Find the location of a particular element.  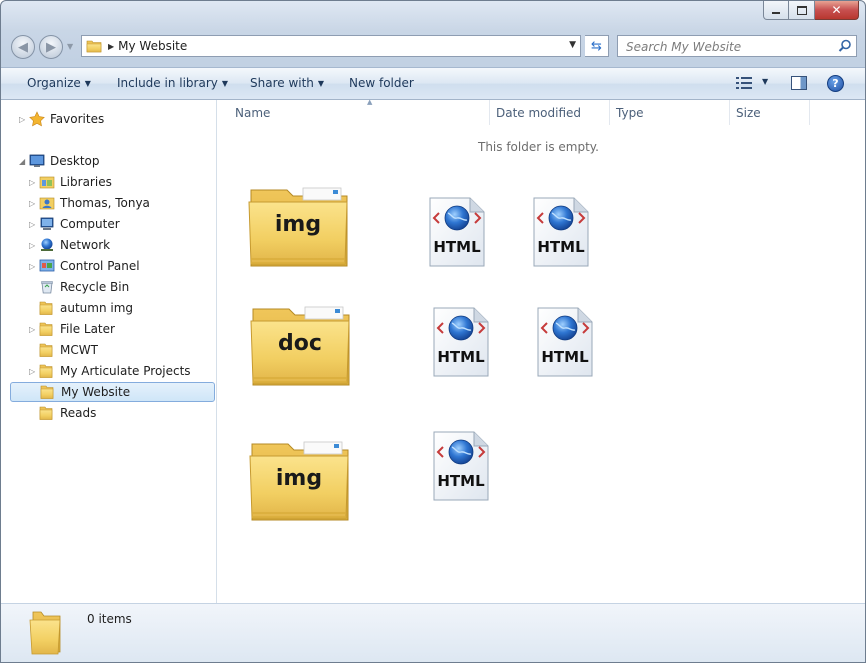

close-button: ✕ is located at coordinates (837, 10).